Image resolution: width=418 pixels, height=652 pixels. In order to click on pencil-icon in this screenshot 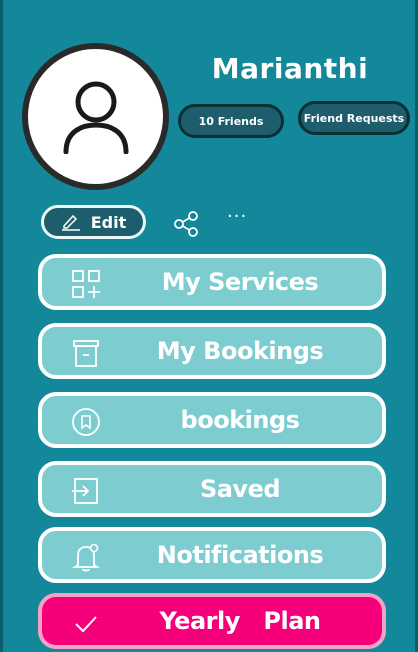, I will do `click(70, 222)`.